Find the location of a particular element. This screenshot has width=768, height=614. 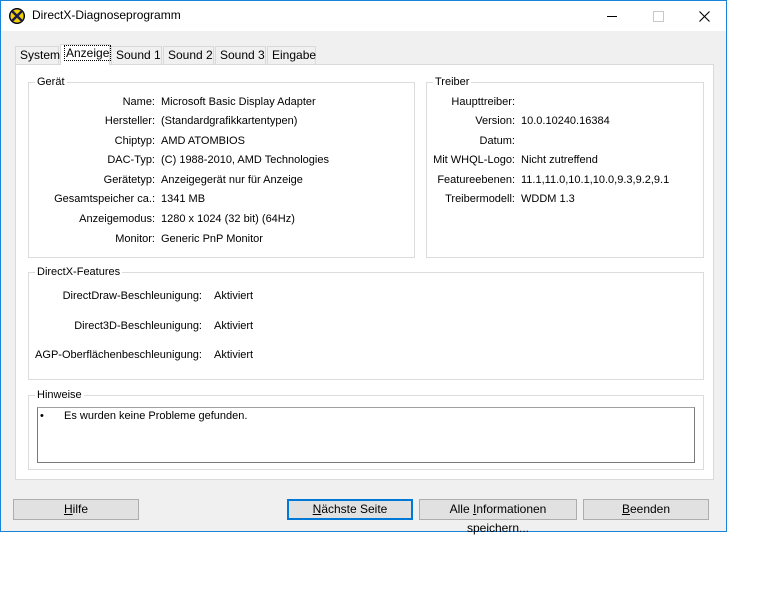

button-accelerator: H is located at coordinates (68, 509).